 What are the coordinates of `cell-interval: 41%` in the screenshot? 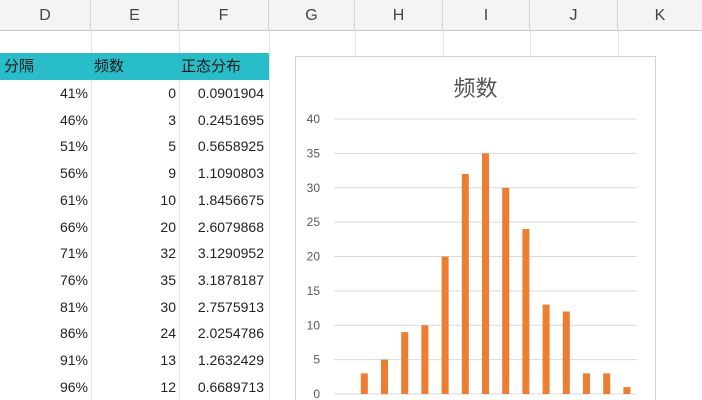 It's located at (64, 93).